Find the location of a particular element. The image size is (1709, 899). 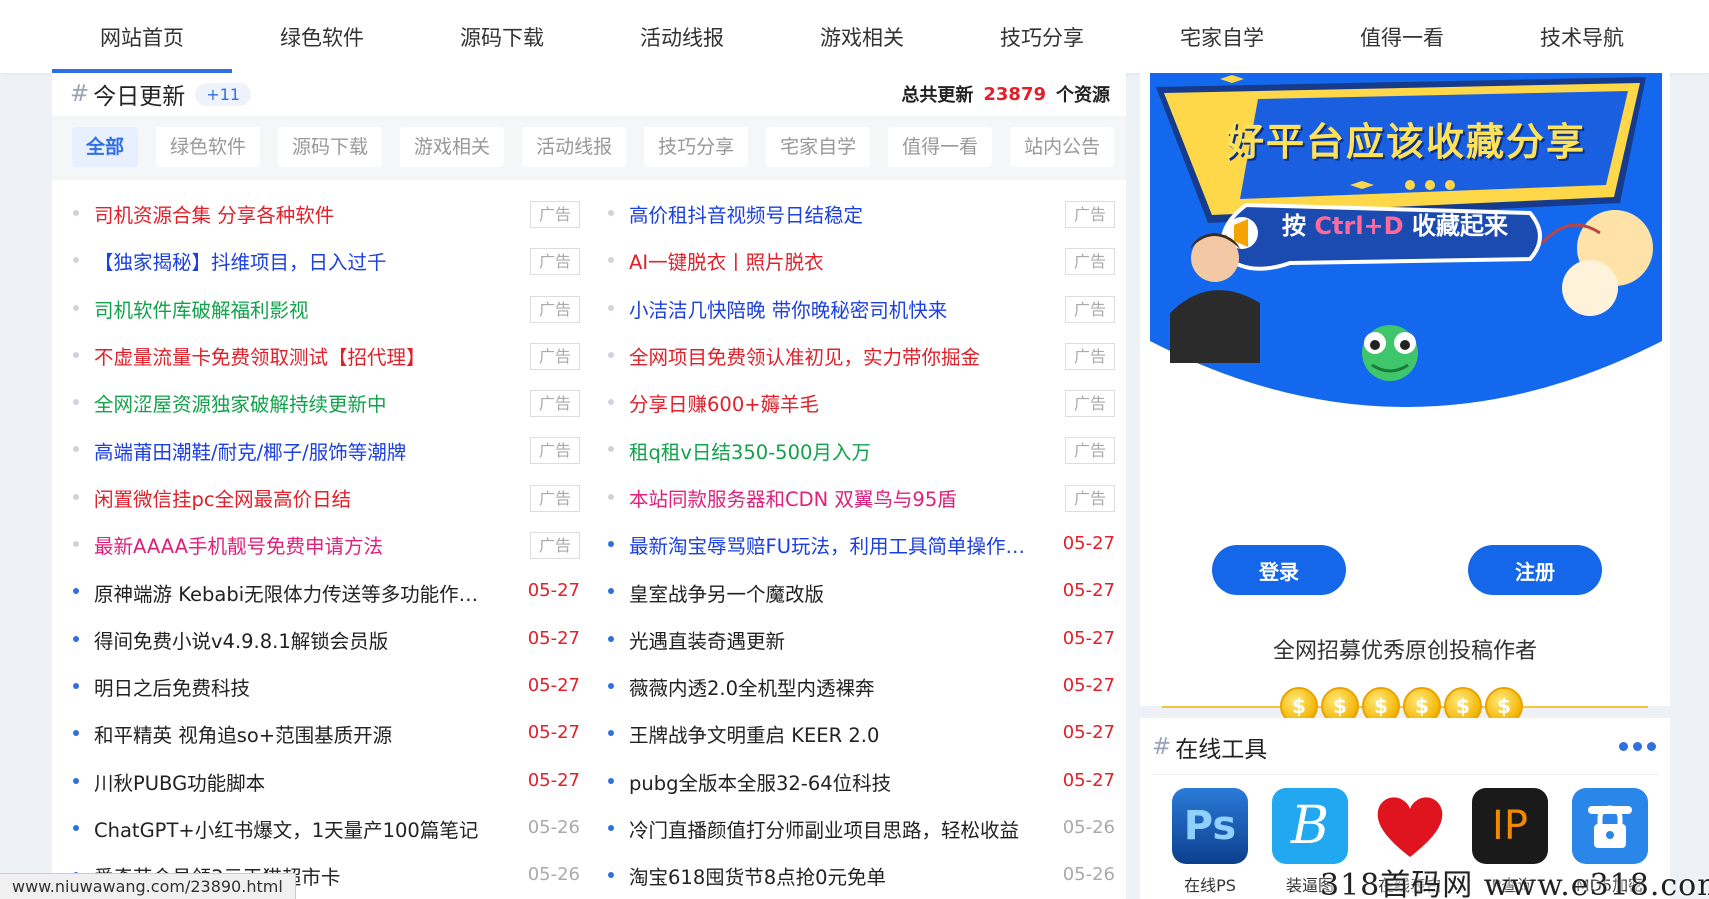

list-item: 光遇直装奇遇更新 05-27 is located at coordinates (860, 639).